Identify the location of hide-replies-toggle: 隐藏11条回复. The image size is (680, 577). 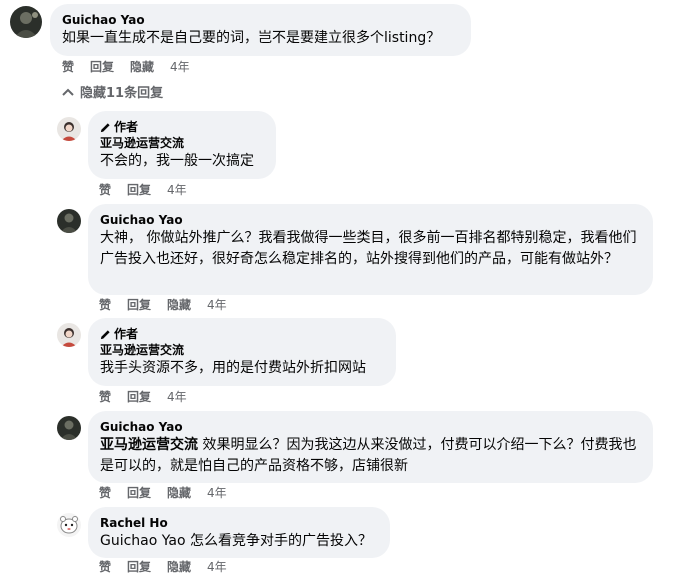
(112, 91).